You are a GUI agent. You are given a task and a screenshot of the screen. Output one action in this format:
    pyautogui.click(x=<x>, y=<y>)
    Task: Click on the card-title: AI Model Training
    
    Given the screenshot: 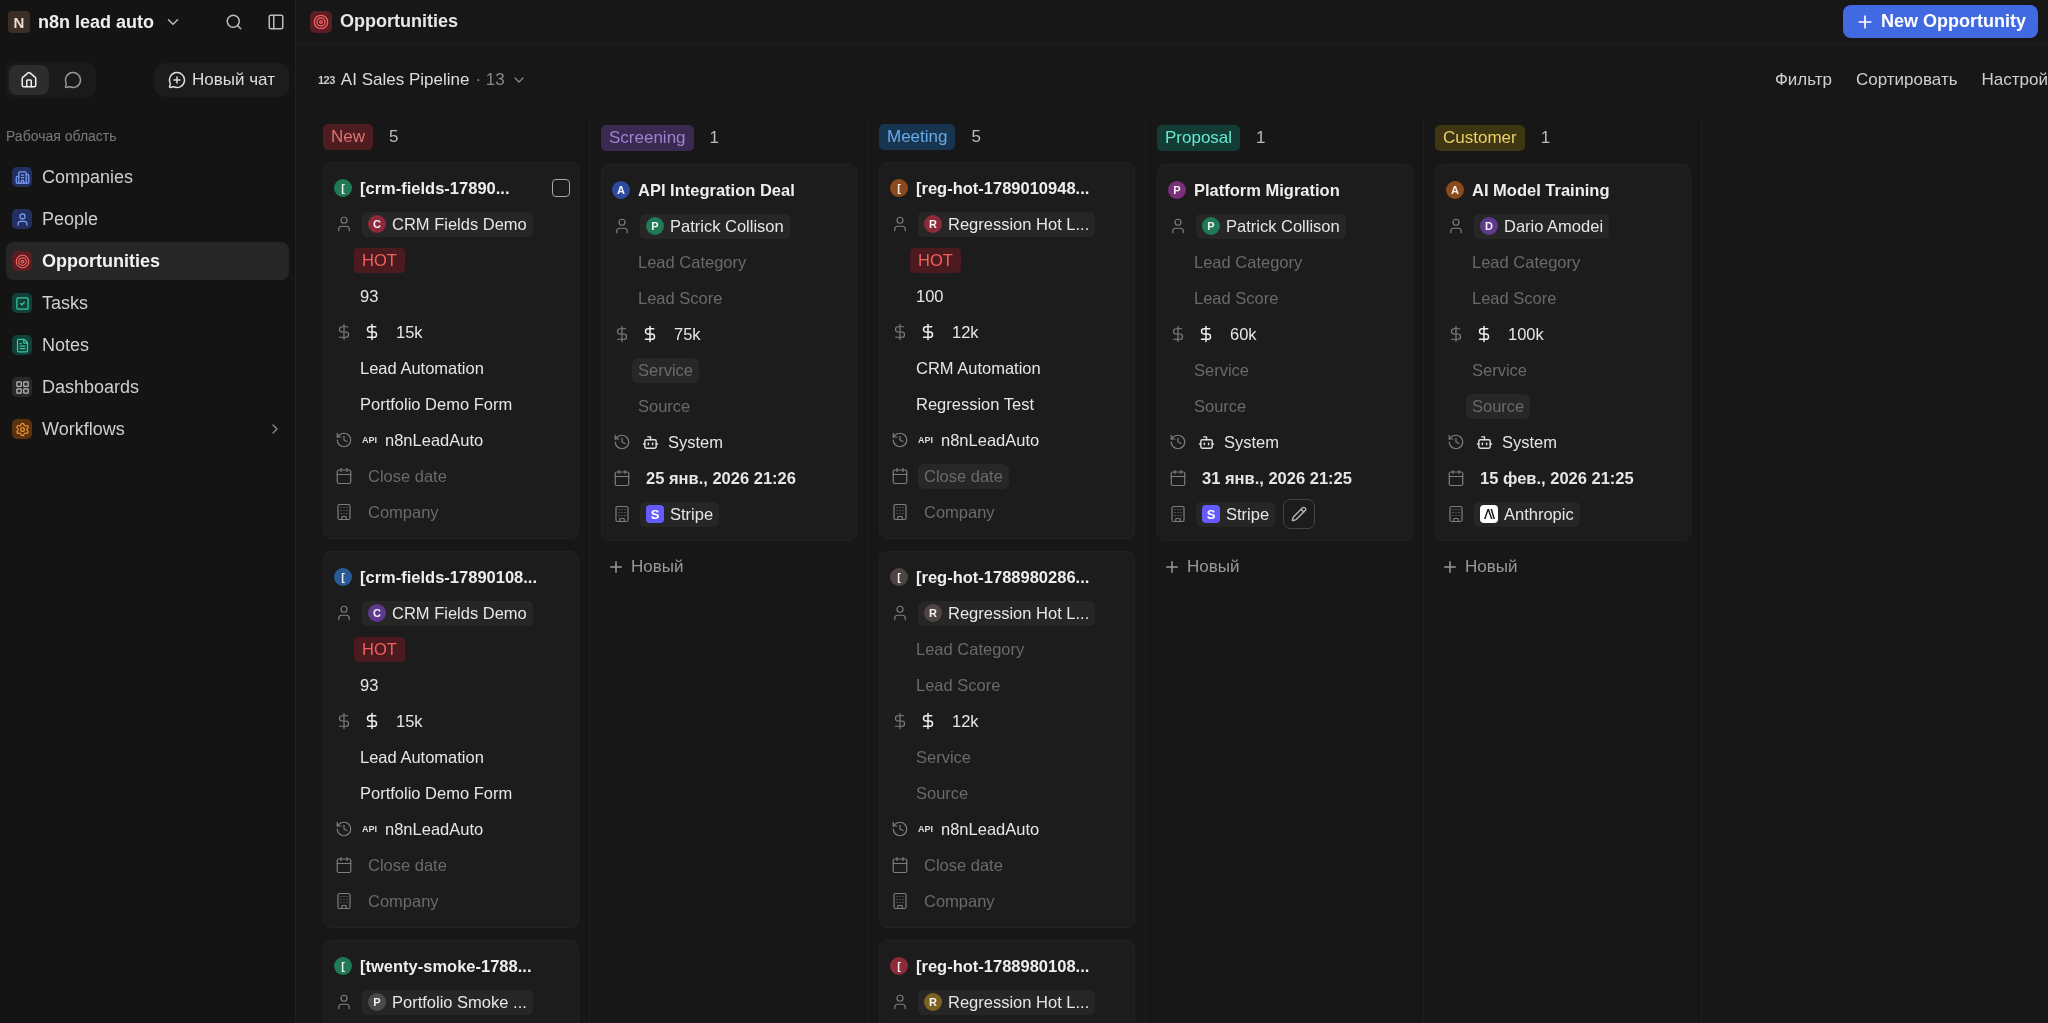 What is the action you would take?
    pyautogui.click(x=1541, y=190)
    